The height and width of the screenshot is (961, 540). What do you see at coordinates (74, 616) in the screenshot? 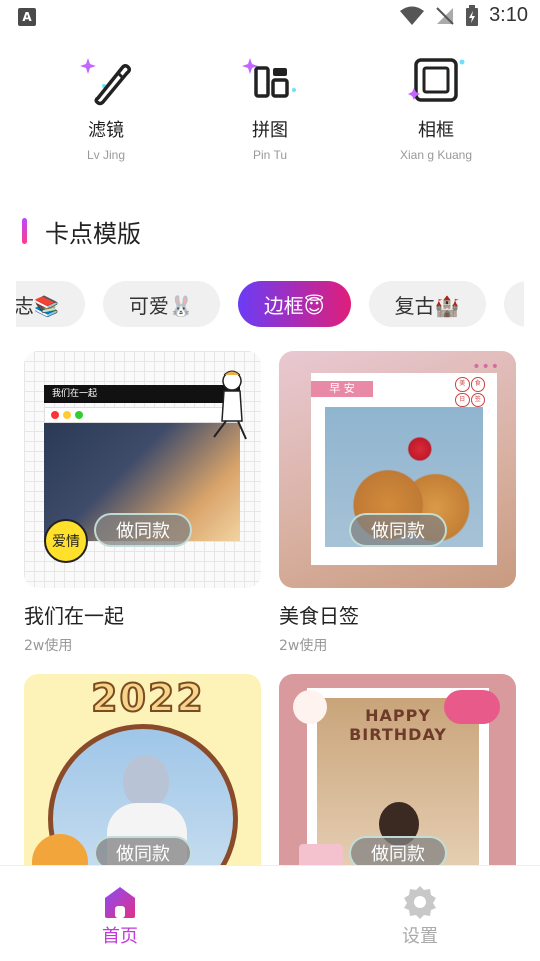
I see `card-title: 我们在一起` at bounding box center [74, 616].